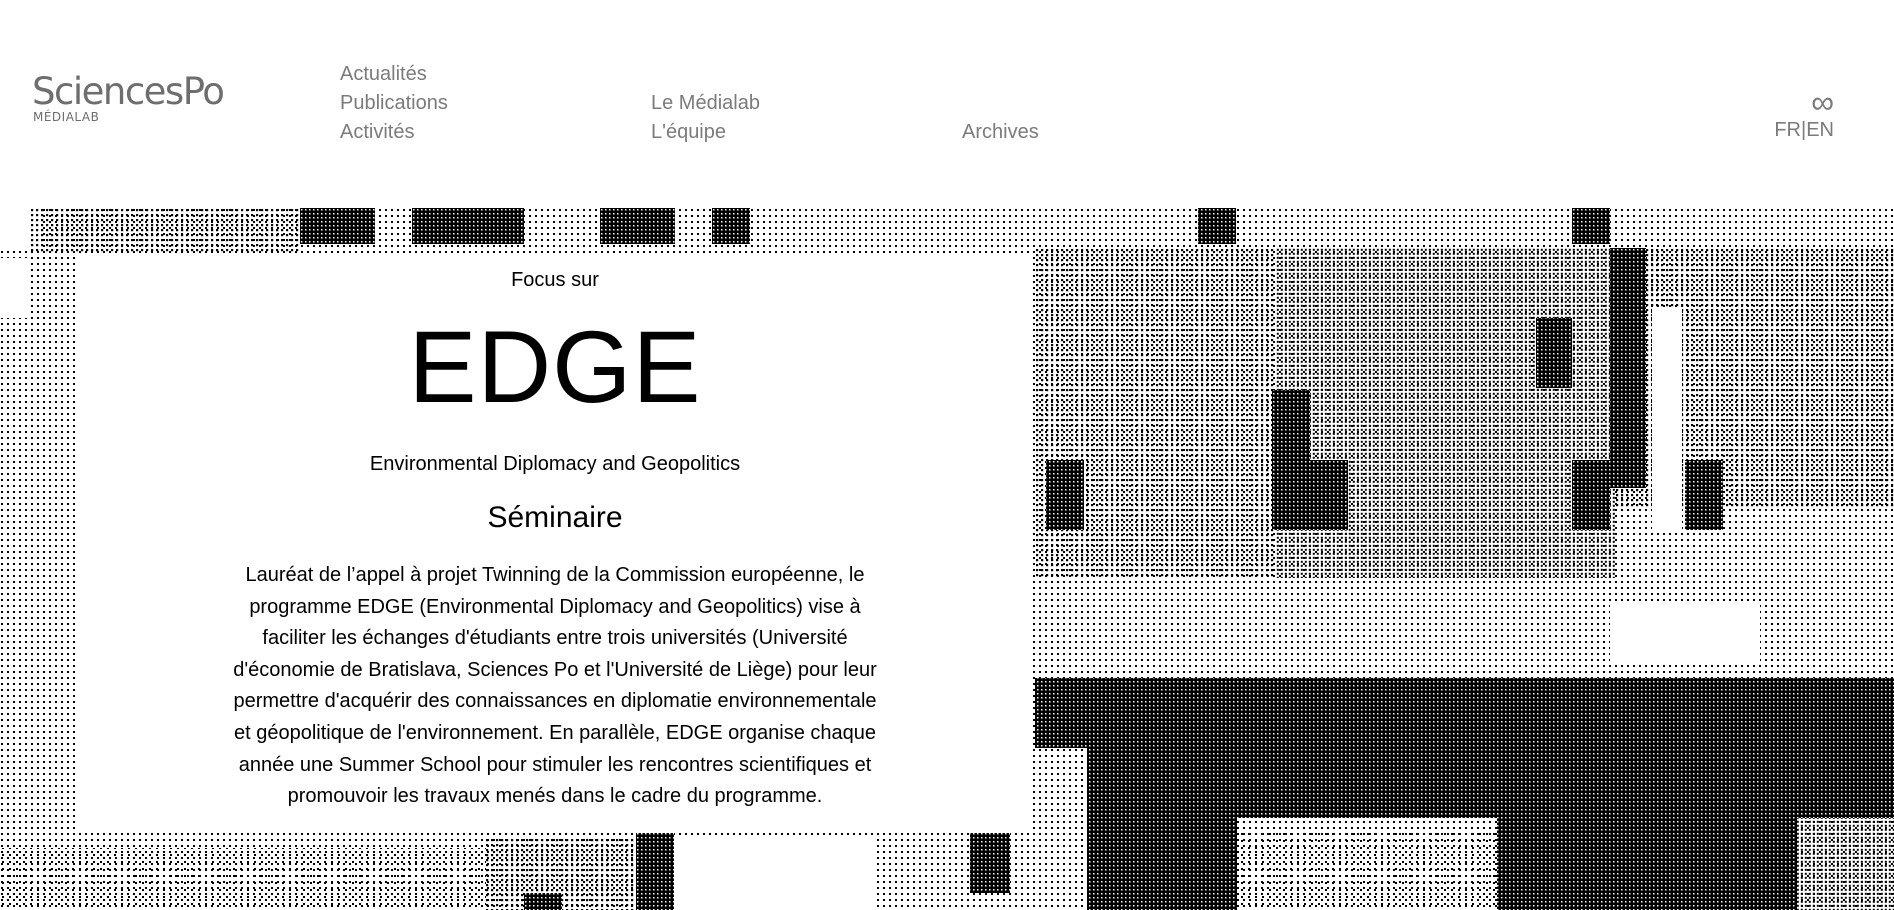 Image resolution: width=1894 pixels, height=910 pixels. I want to click on infinity-icon: ∞, so click(1804, 102).